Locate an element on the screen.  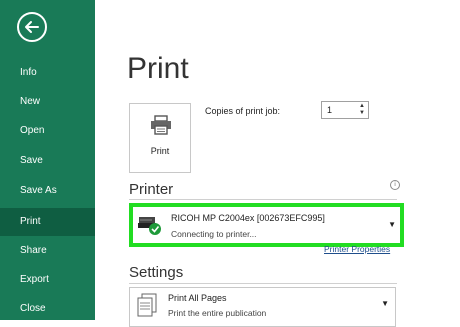
settings-divider is located at coordinates (263, 283).